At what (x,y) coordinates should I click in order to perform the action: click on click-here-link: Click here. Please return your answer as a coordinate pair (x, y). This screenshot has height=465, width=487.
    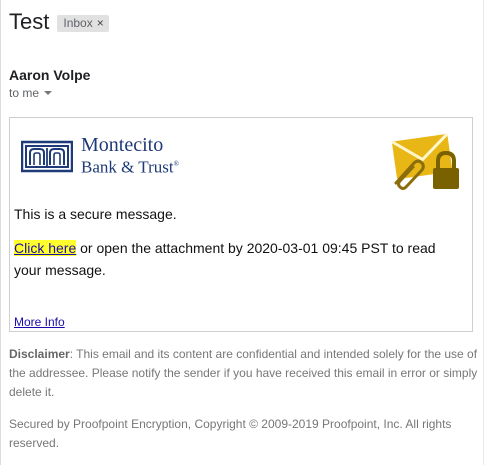
    Looking at the image, I should click on (45, 248).